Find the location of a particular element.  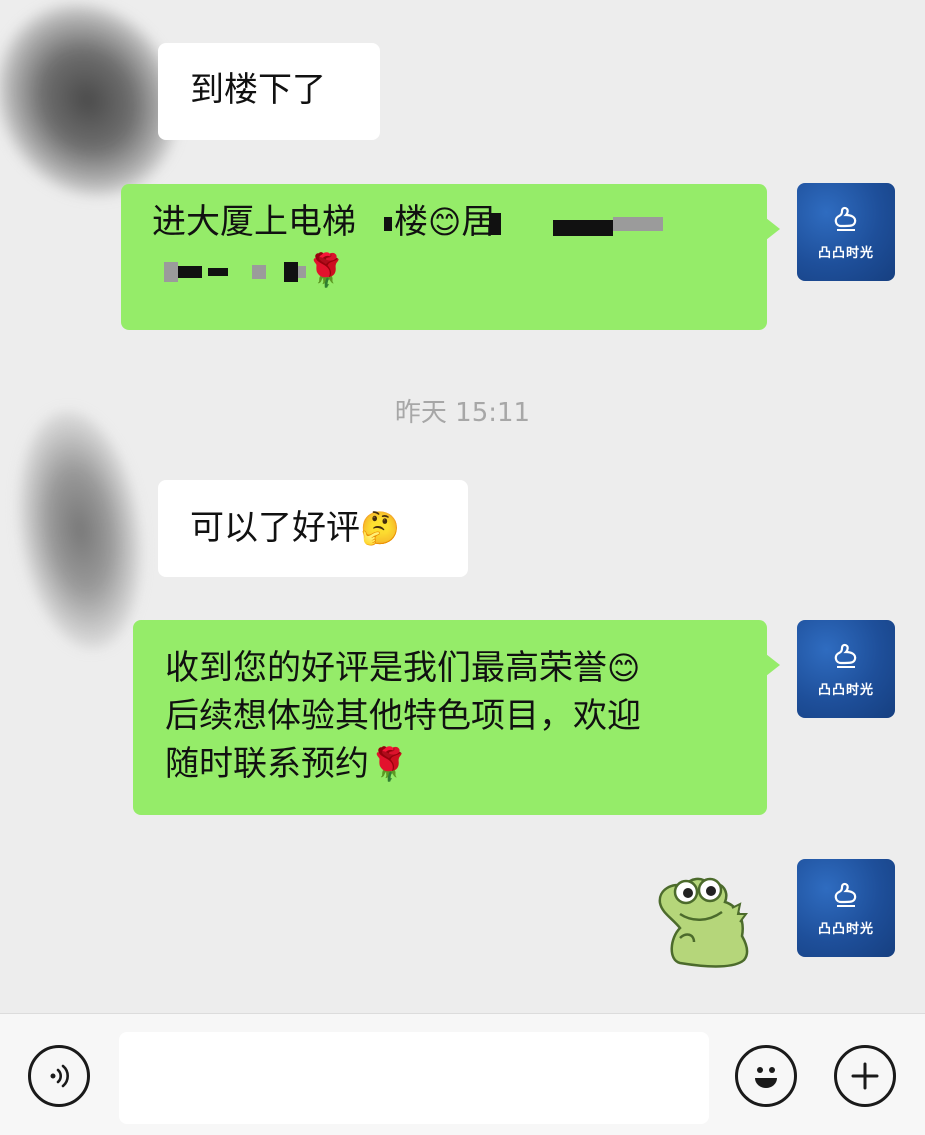

voice-icon is located at coordinates (59, 1076).